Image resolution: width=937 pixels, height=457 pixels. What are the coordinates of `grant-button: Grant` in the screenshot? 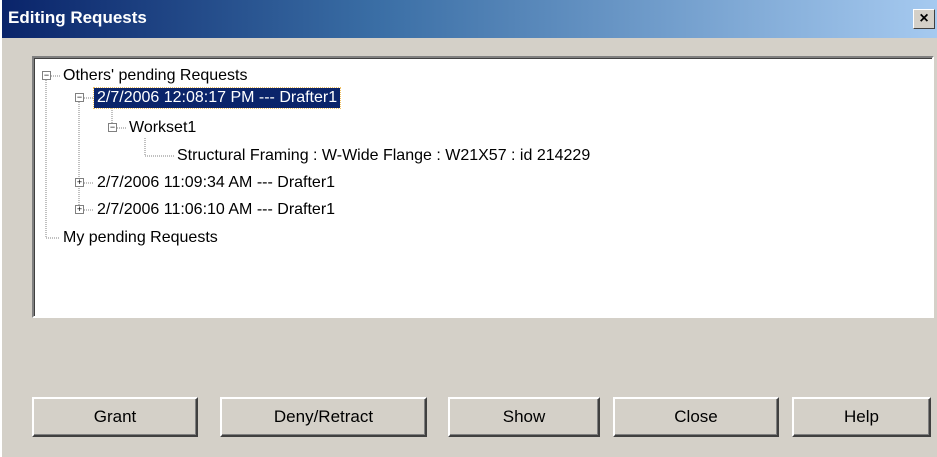 It's located at (115, 417).